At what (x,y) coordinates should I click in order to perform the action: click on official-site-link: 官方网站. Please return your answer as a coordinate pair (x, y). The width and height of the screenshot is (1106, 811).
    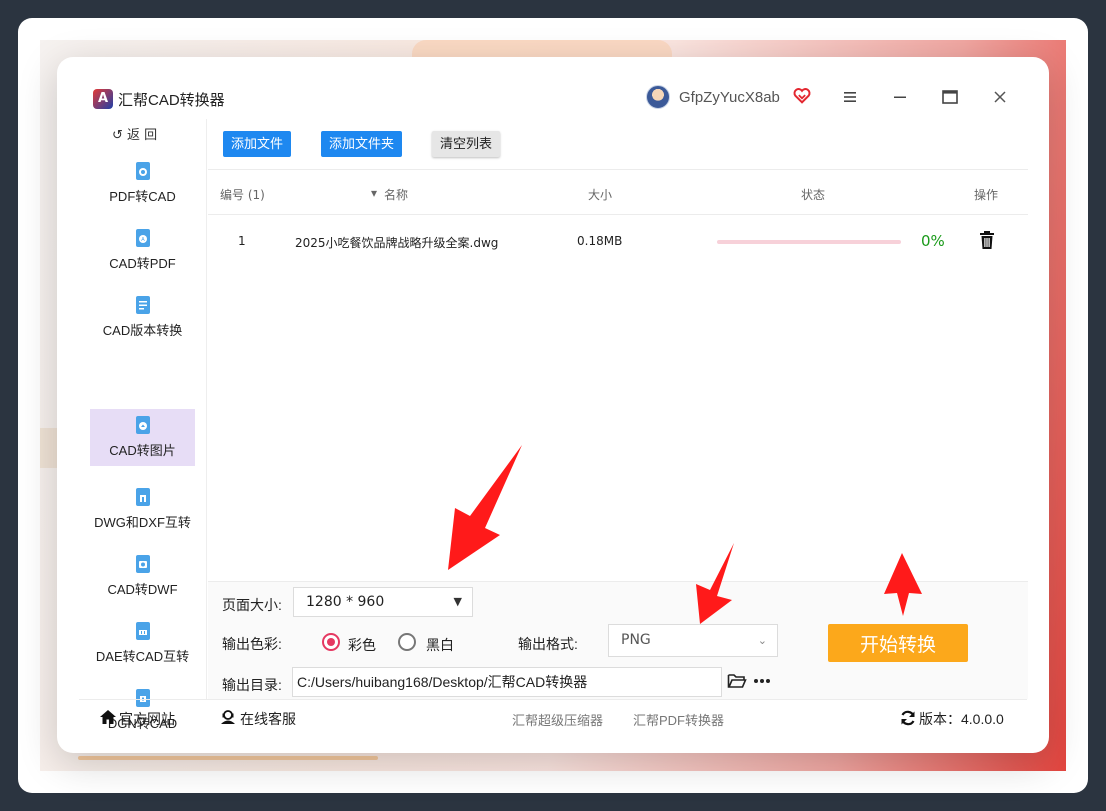
    Looking at the image, I should click on (147, 719).